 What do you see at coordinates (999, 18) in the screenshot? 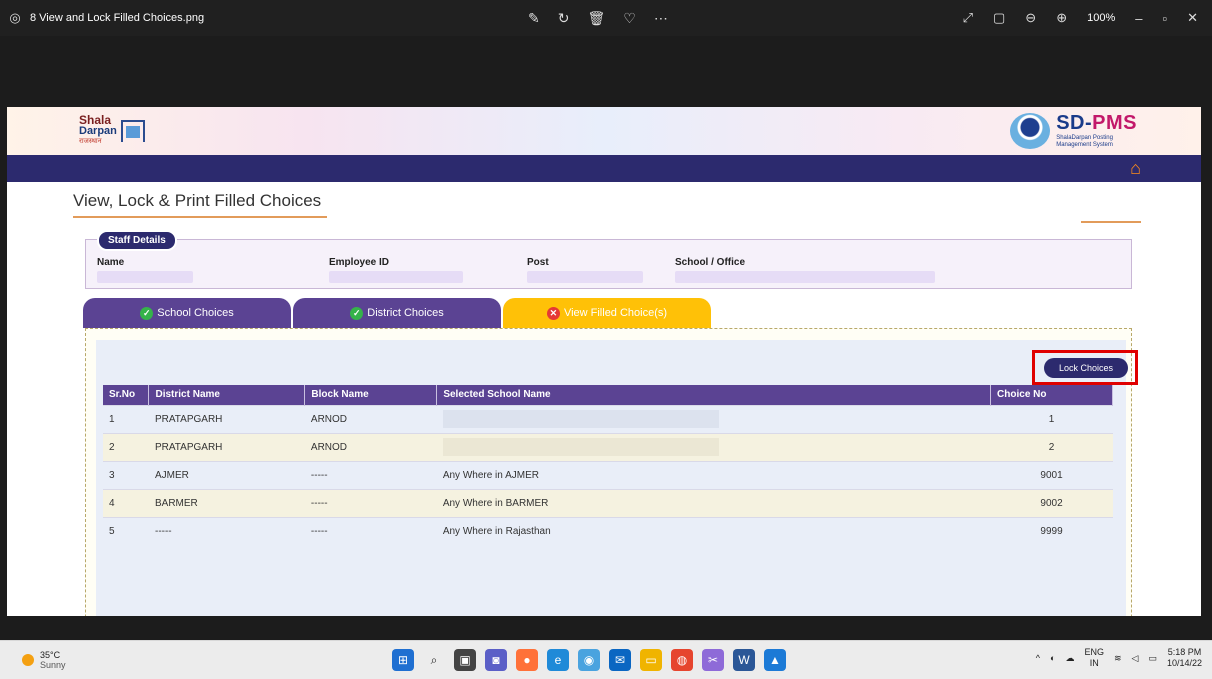
I see `fit-icon: ▢` at bounding box center [999, 18].